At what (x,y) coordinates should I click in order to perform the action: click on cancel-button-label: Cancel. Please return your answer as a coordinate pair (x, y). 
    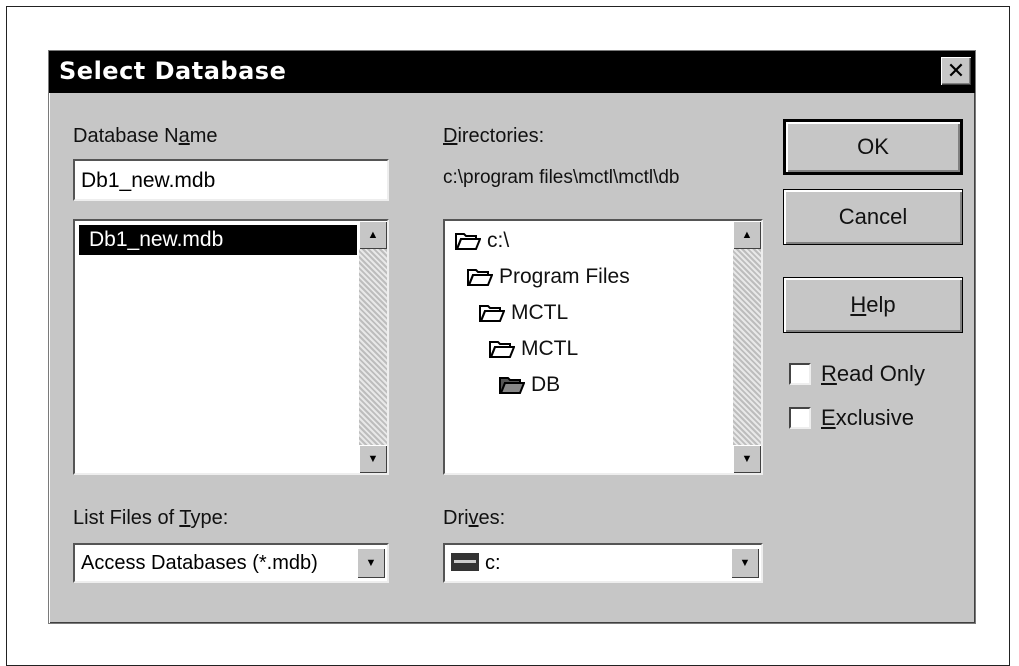
    Looking at the image, I should click on (873, 216).